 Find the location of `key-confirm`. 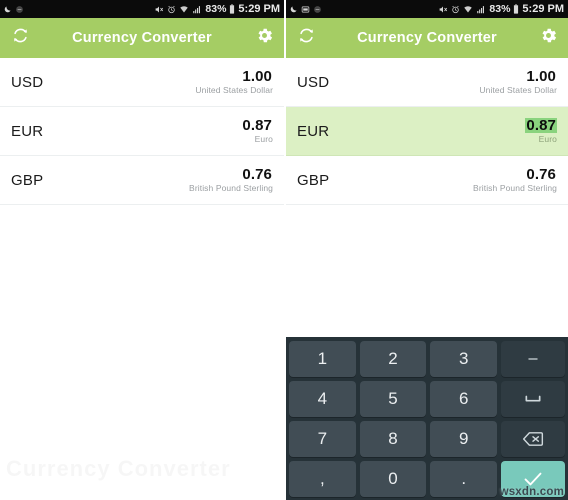

key-confirm is located at coordinates (533, 479).